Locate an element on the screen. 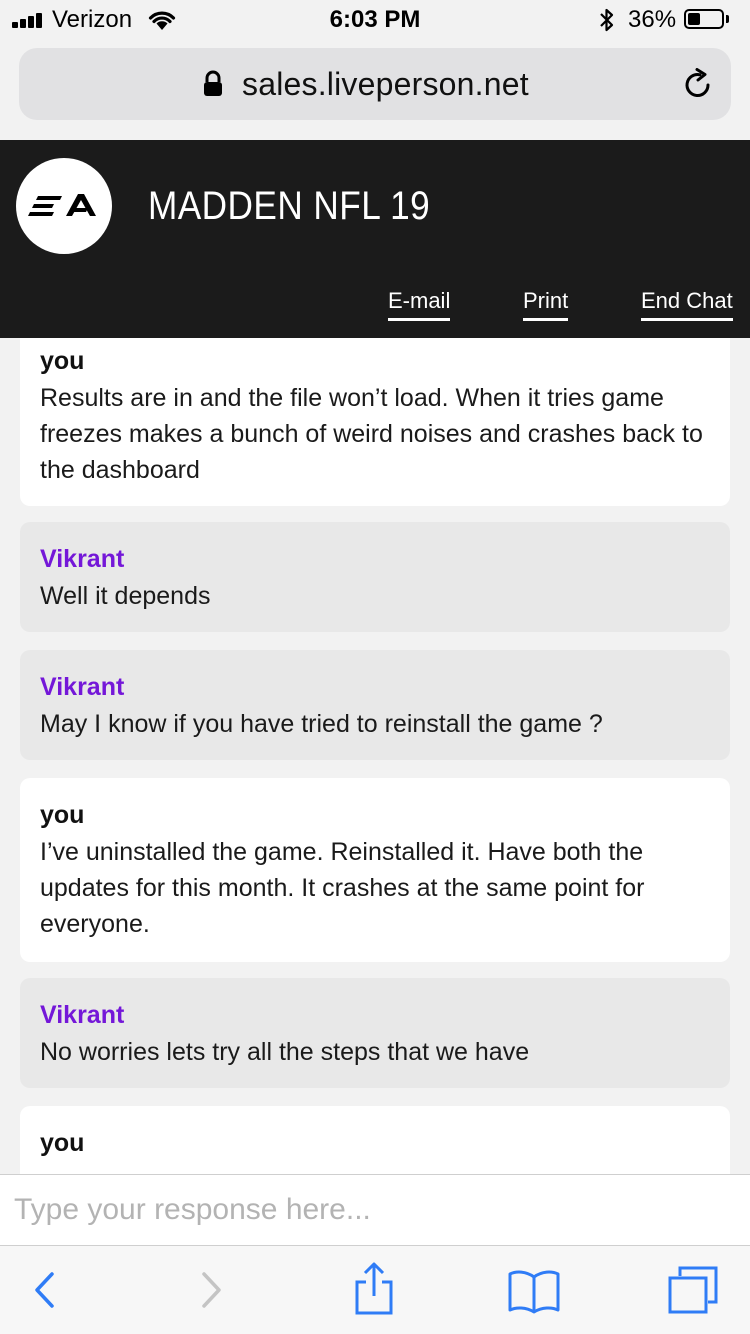  page-title: MADDEN NFL 19 is located at coordinates (289, 206).